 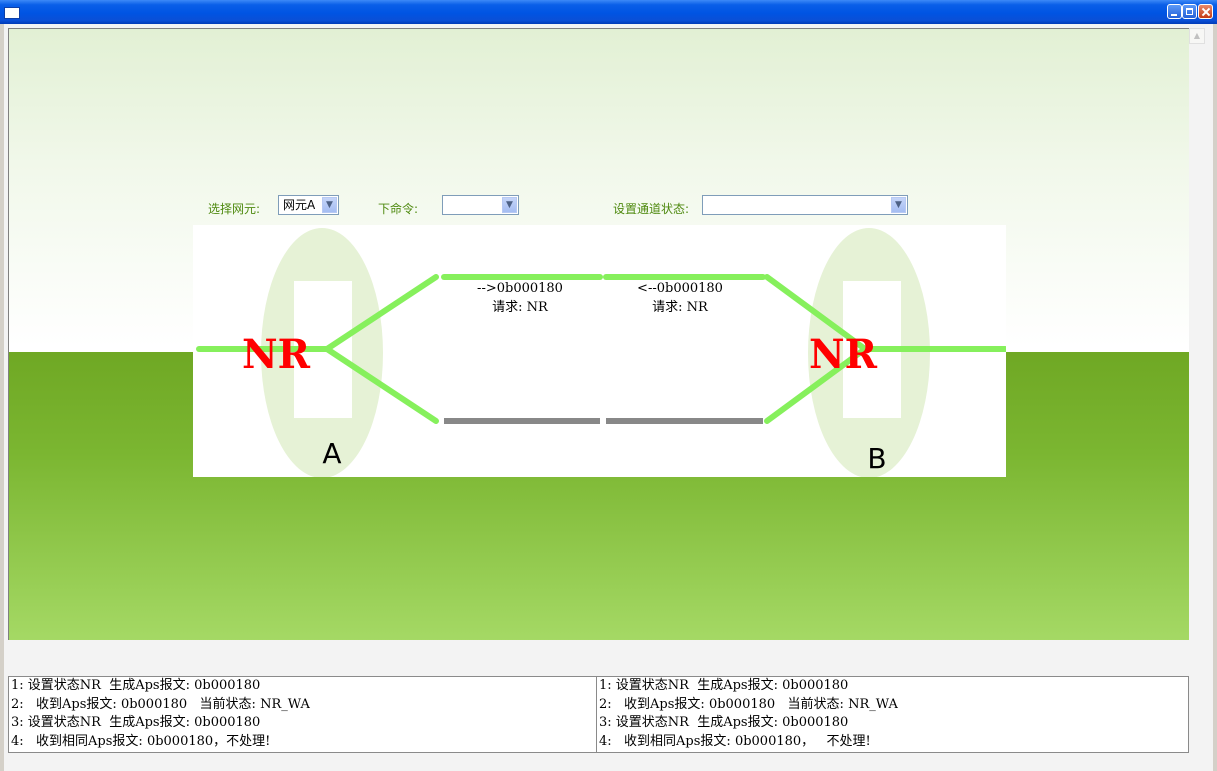 What do you see at coordinates (331, 453) in the screenshot?
I see `node-a-name: A` at bounding box center [331, 453].